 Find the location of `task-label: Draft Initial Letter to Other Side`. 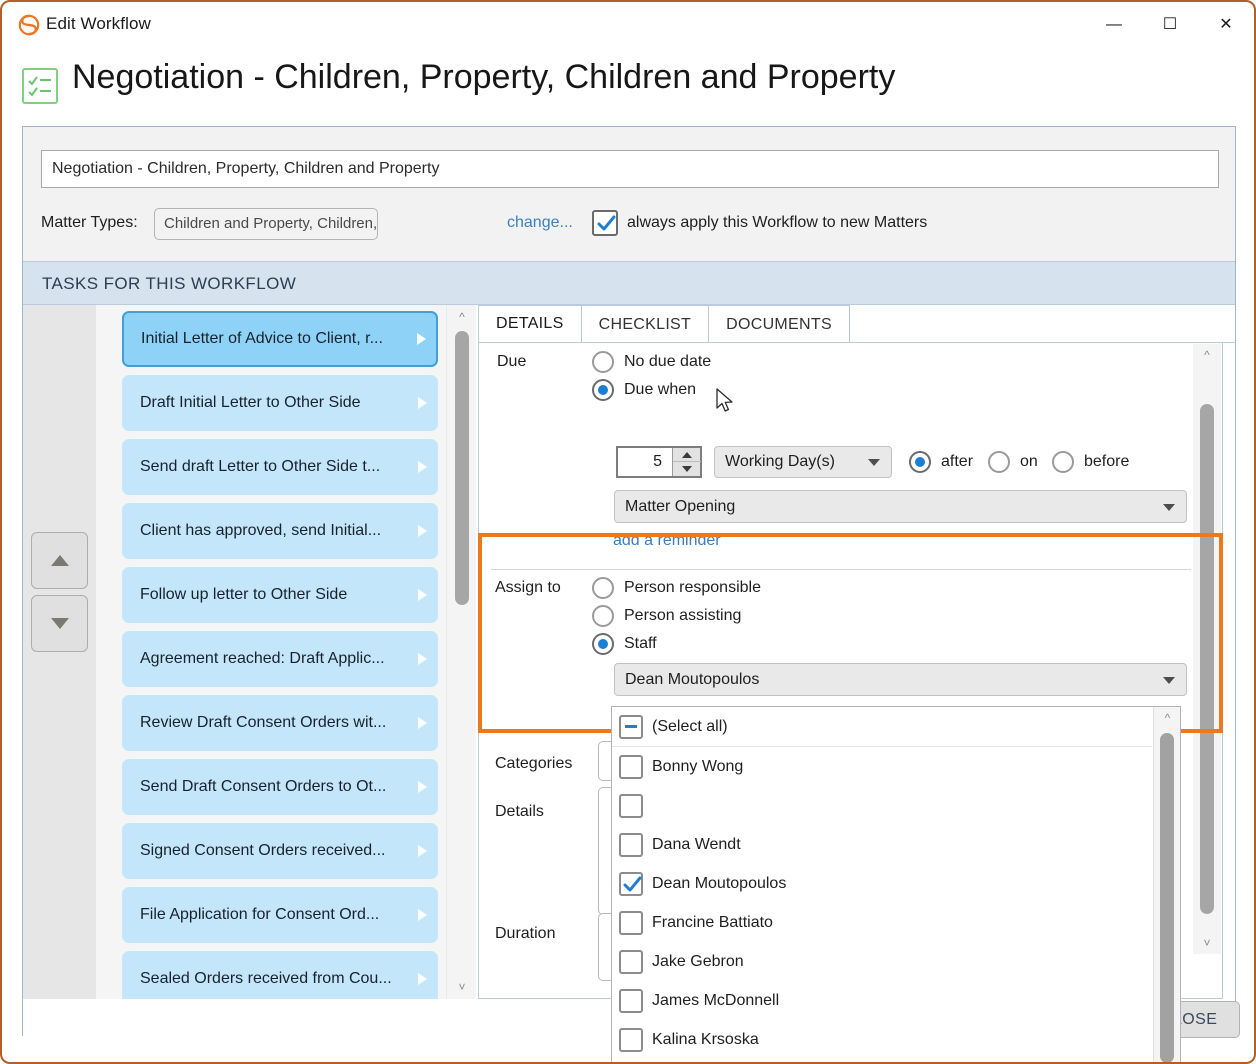

task-label: Draft Initial Letter to Other Side is located at coordinates (250, 402).